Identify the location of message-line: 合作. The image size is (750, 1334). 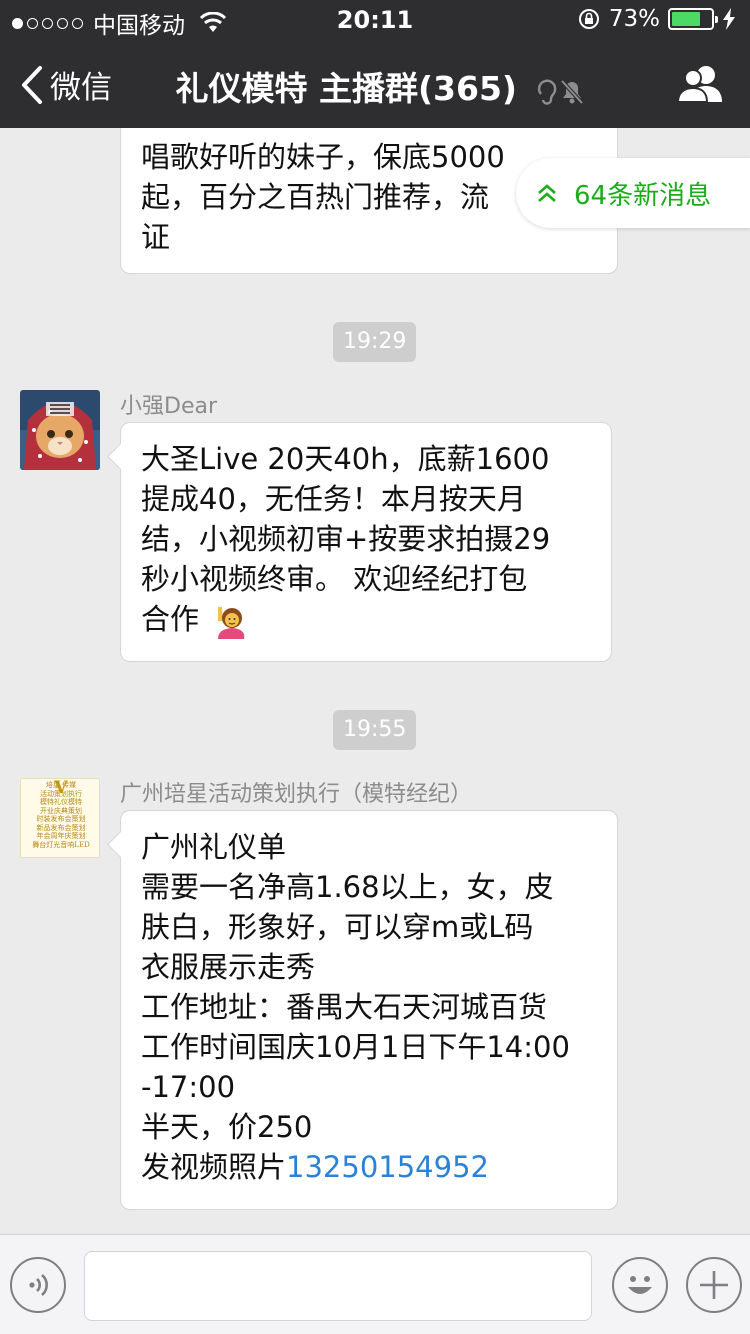
(170, 619).